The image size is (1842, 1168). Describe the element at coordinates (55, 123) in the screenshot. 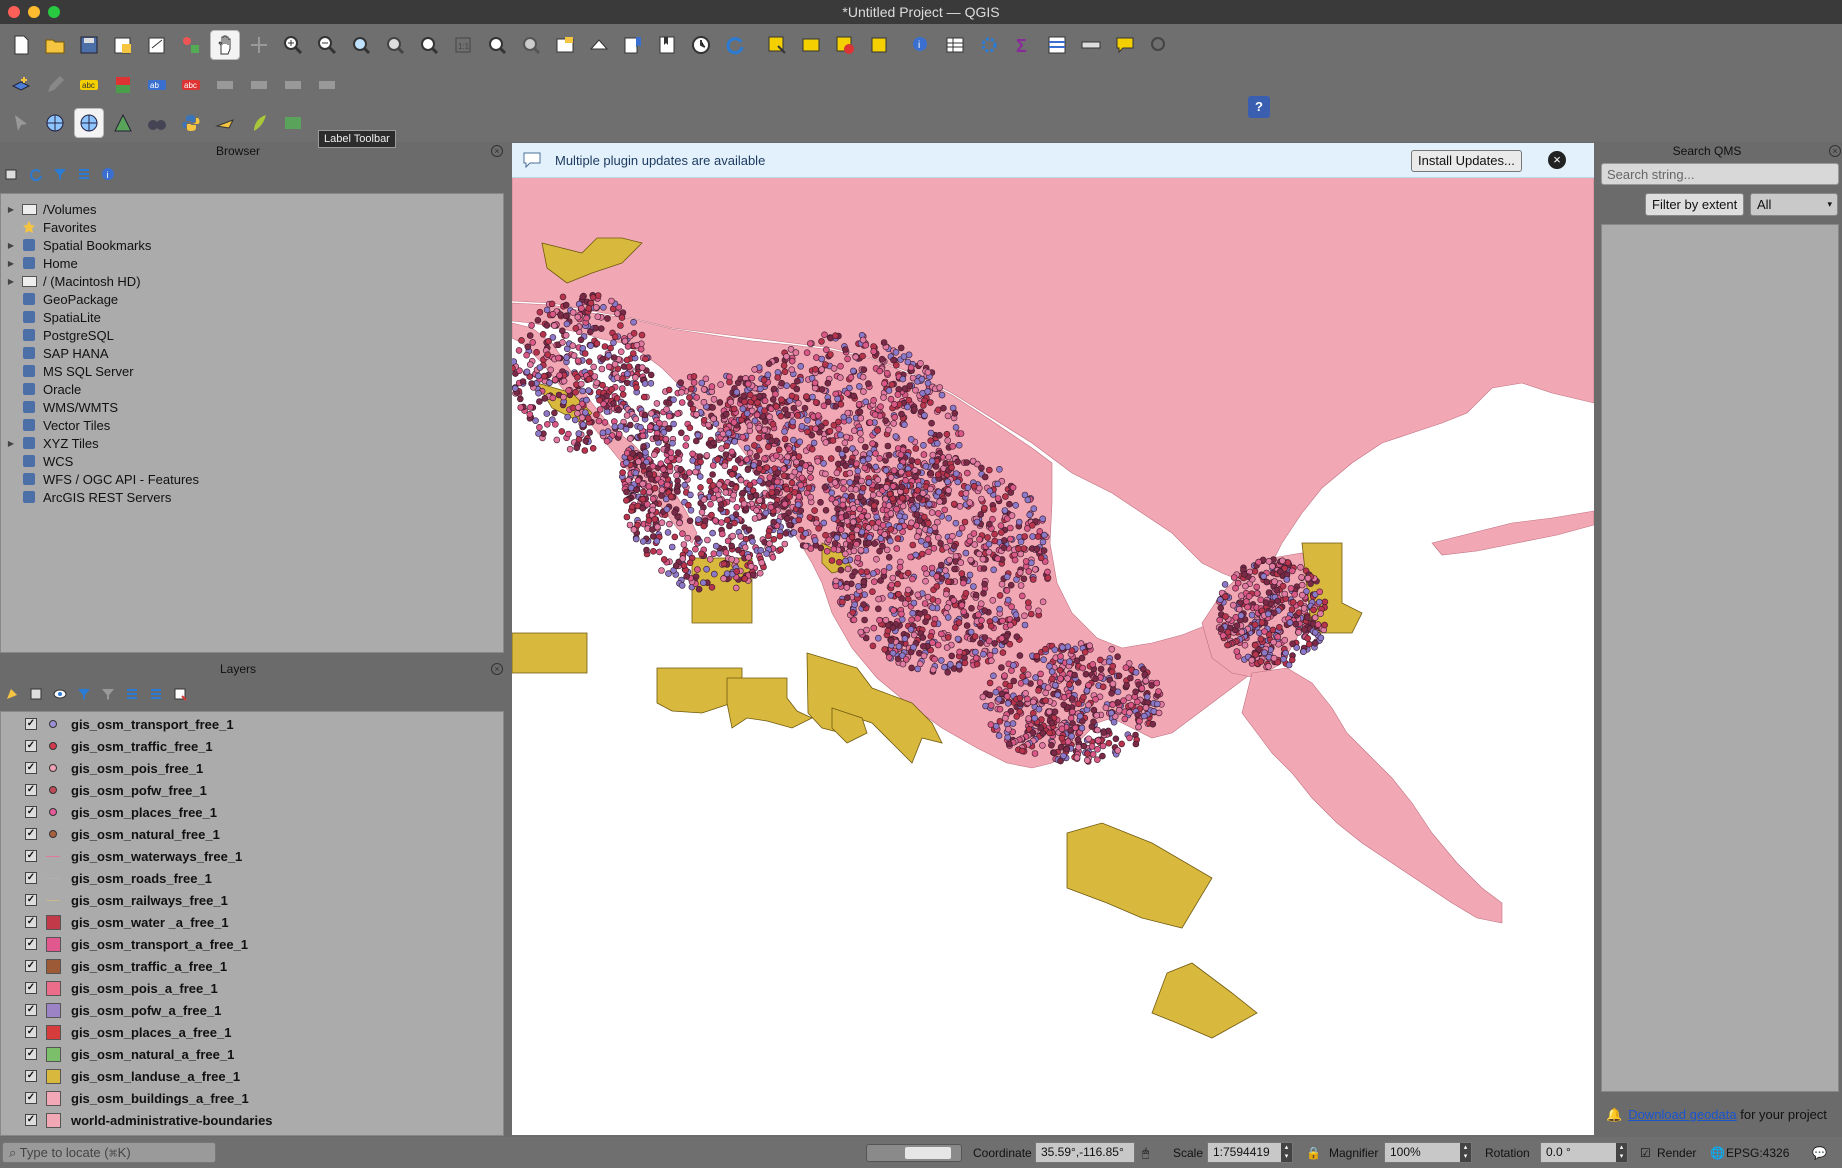

I see `georeferencer-button` at that location.